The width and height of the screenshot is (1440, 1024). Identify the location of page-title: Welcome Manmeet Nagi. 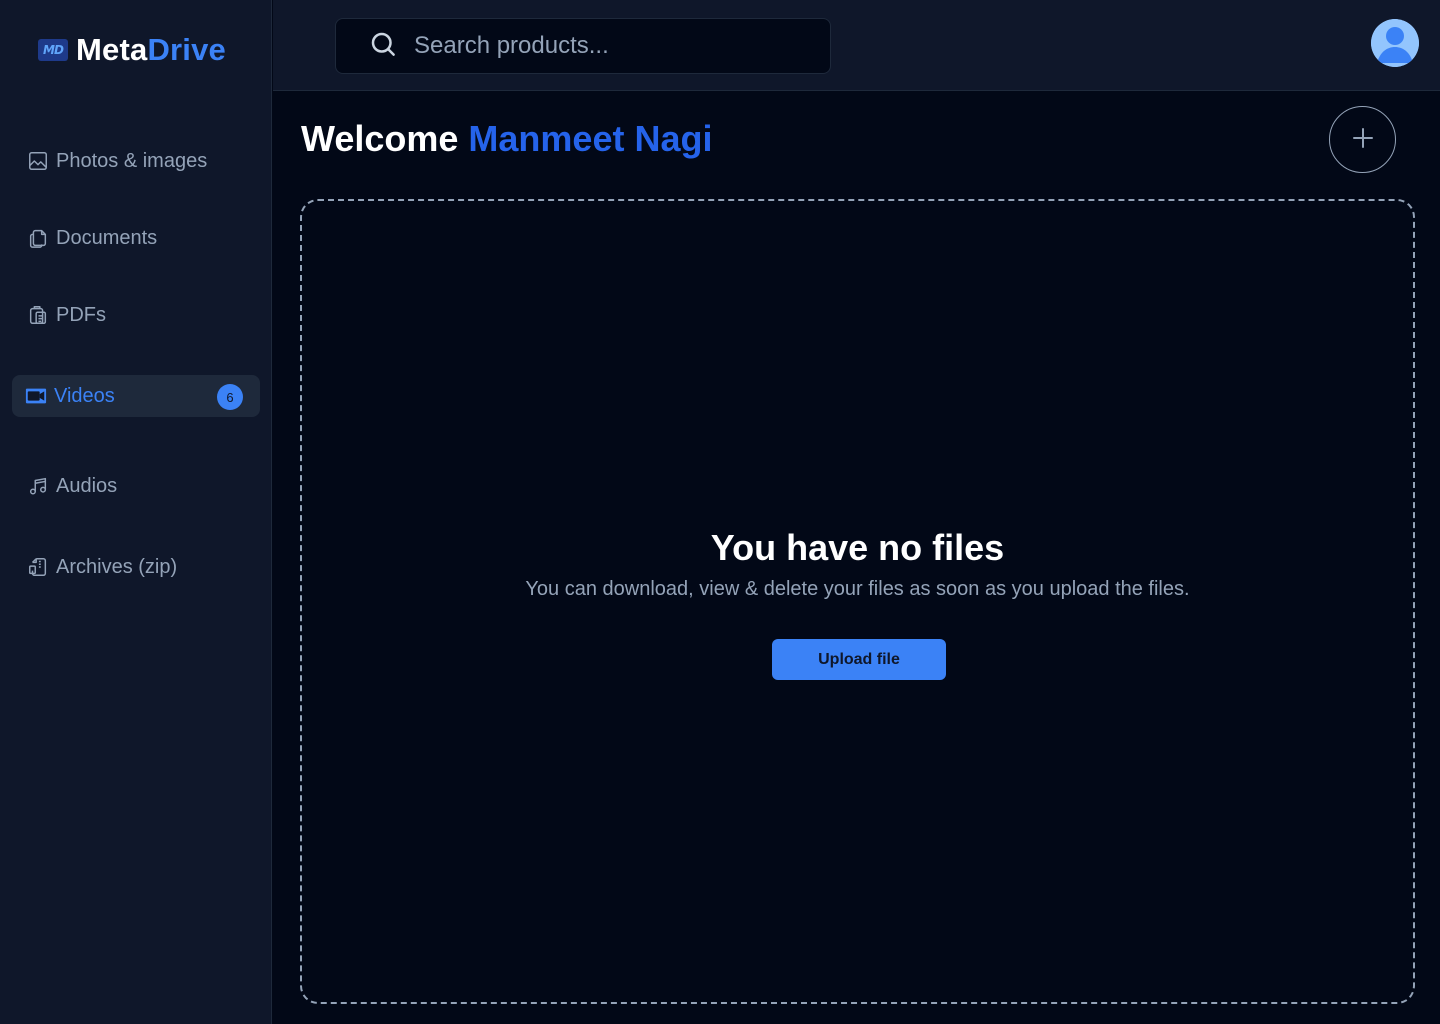
(507, 138).